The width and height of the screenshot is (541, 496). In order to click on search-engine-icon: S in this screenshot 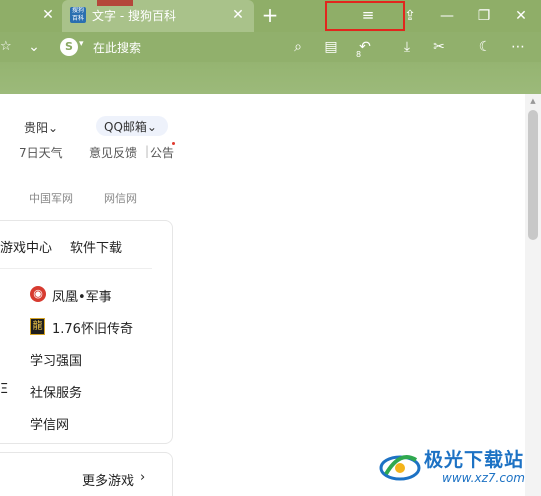, I will do `click(69, 47)`.